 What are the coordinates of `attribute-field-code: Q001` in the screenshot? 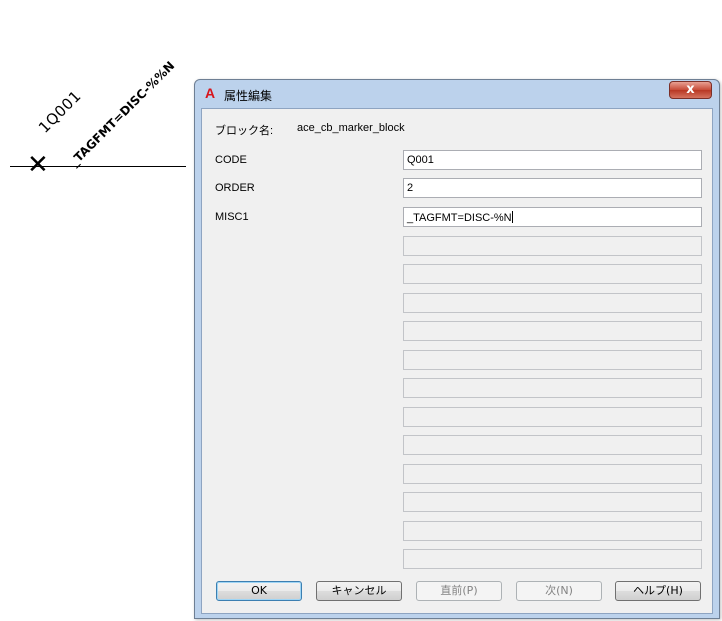 It's located at (552, 160).